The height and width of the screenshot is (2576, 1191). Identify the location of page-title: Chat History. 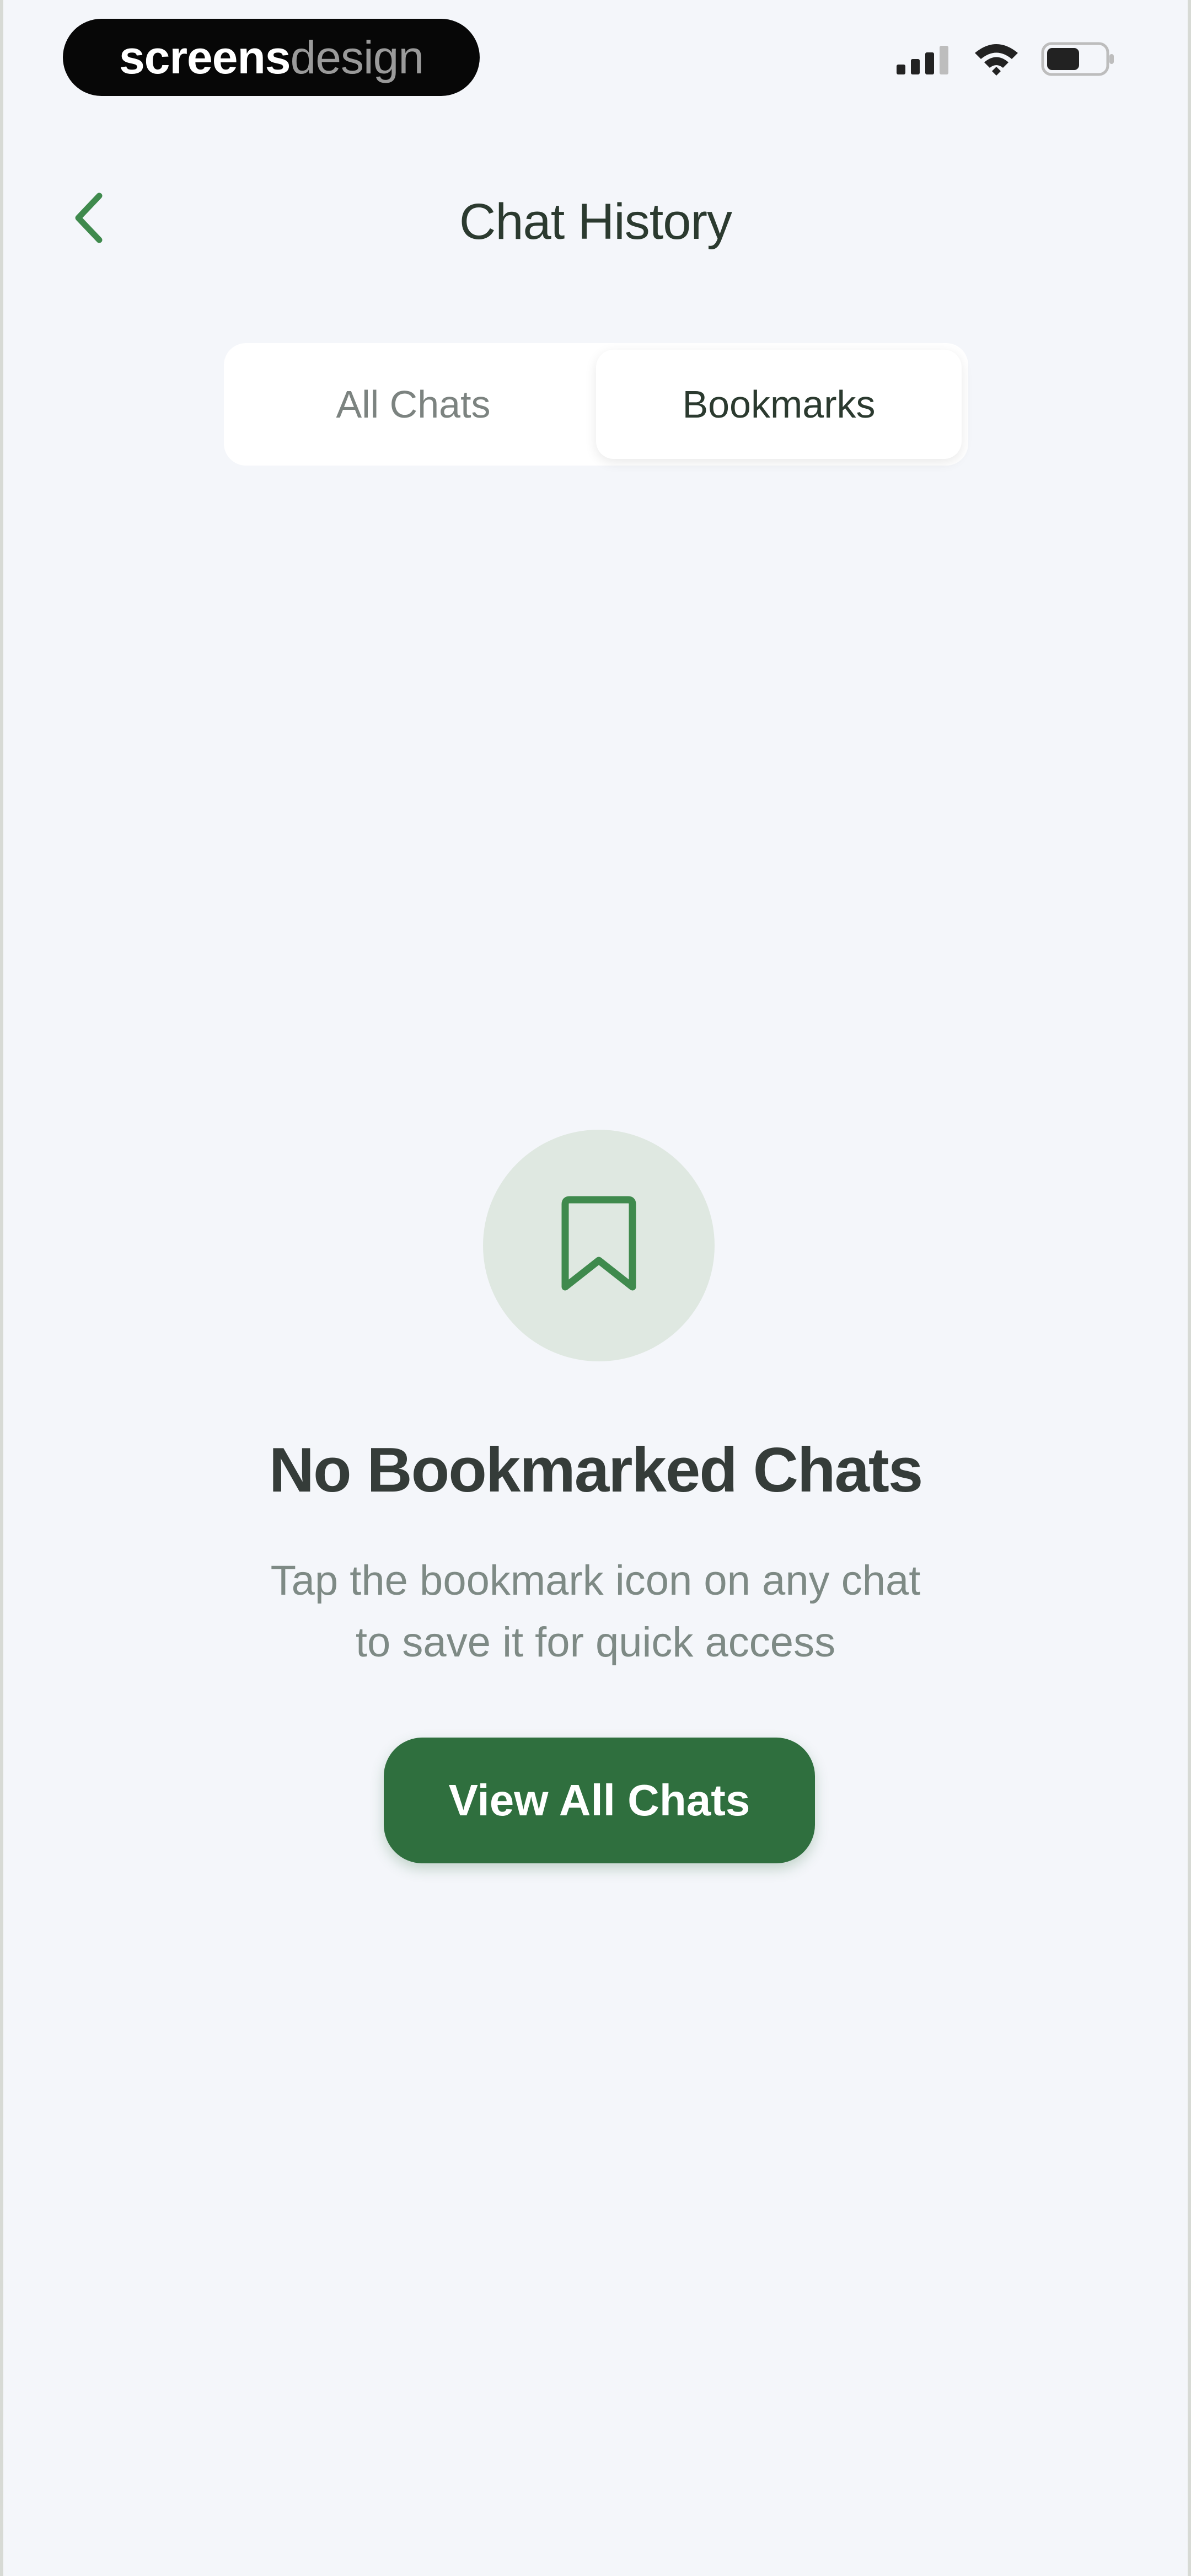
(595, 222).